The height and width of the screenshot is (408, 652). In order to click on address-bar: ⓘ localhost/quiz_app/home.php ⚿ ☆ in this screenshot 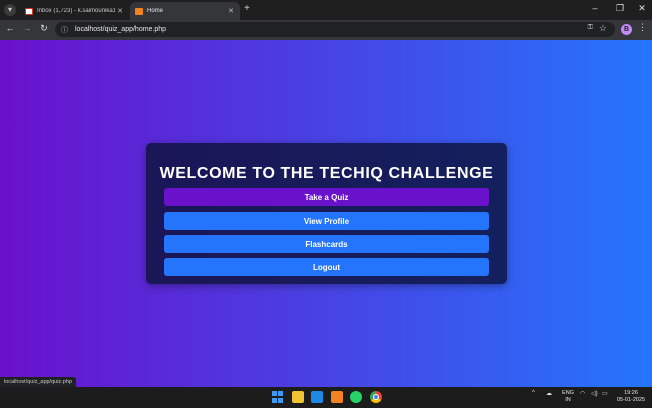, I will do `click(335, 29)`.